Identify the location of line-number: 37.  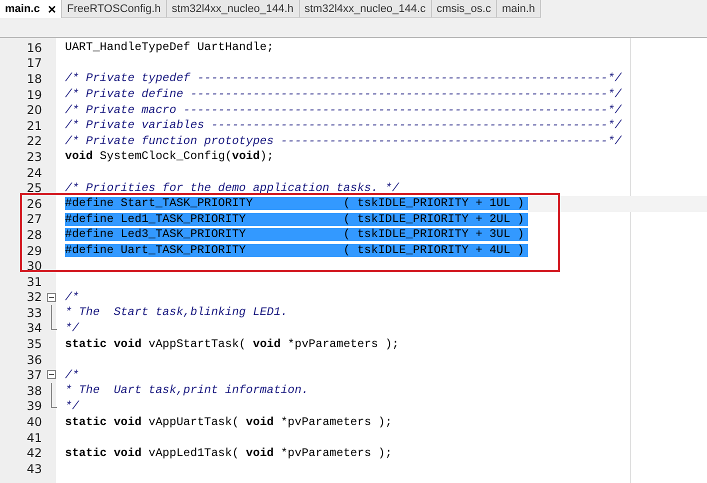
(34, 375).